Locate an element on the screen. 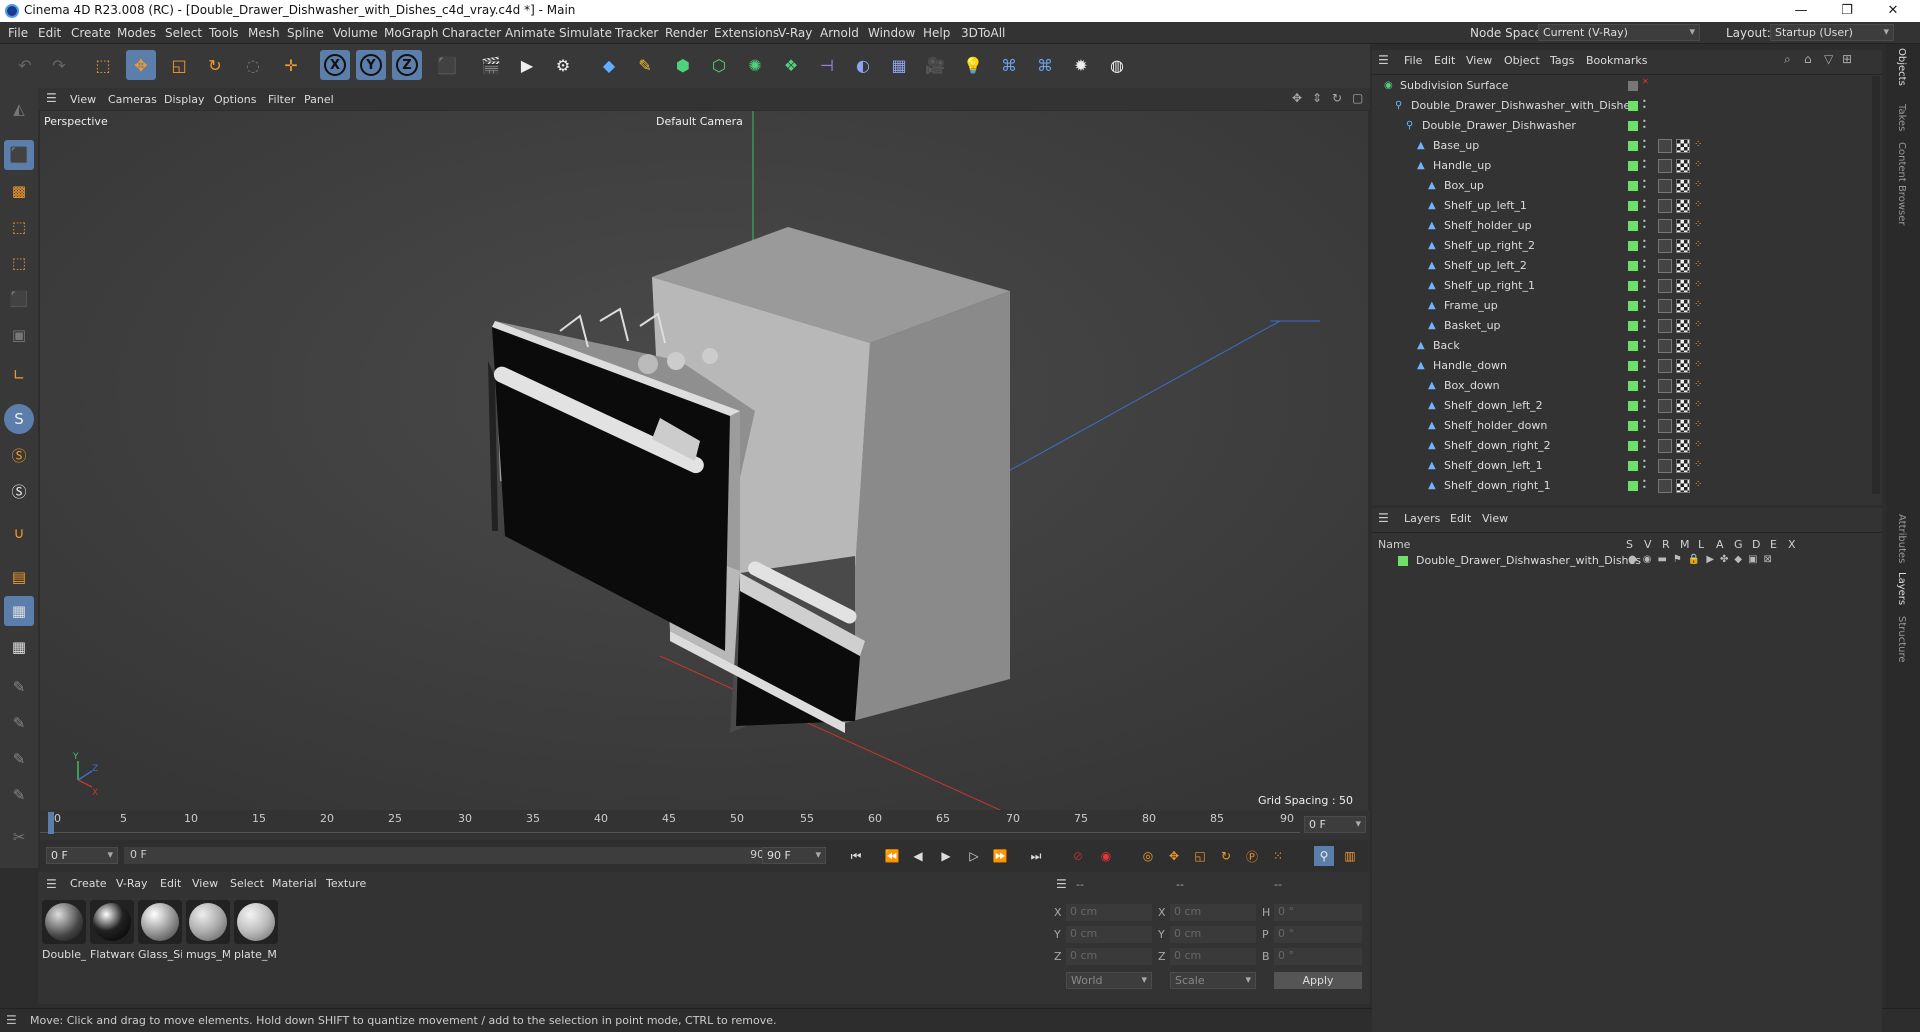 The height and width of the screenshot is (1032, 1920). menu-extensions: Extensions is located at coordinates (746, 33).